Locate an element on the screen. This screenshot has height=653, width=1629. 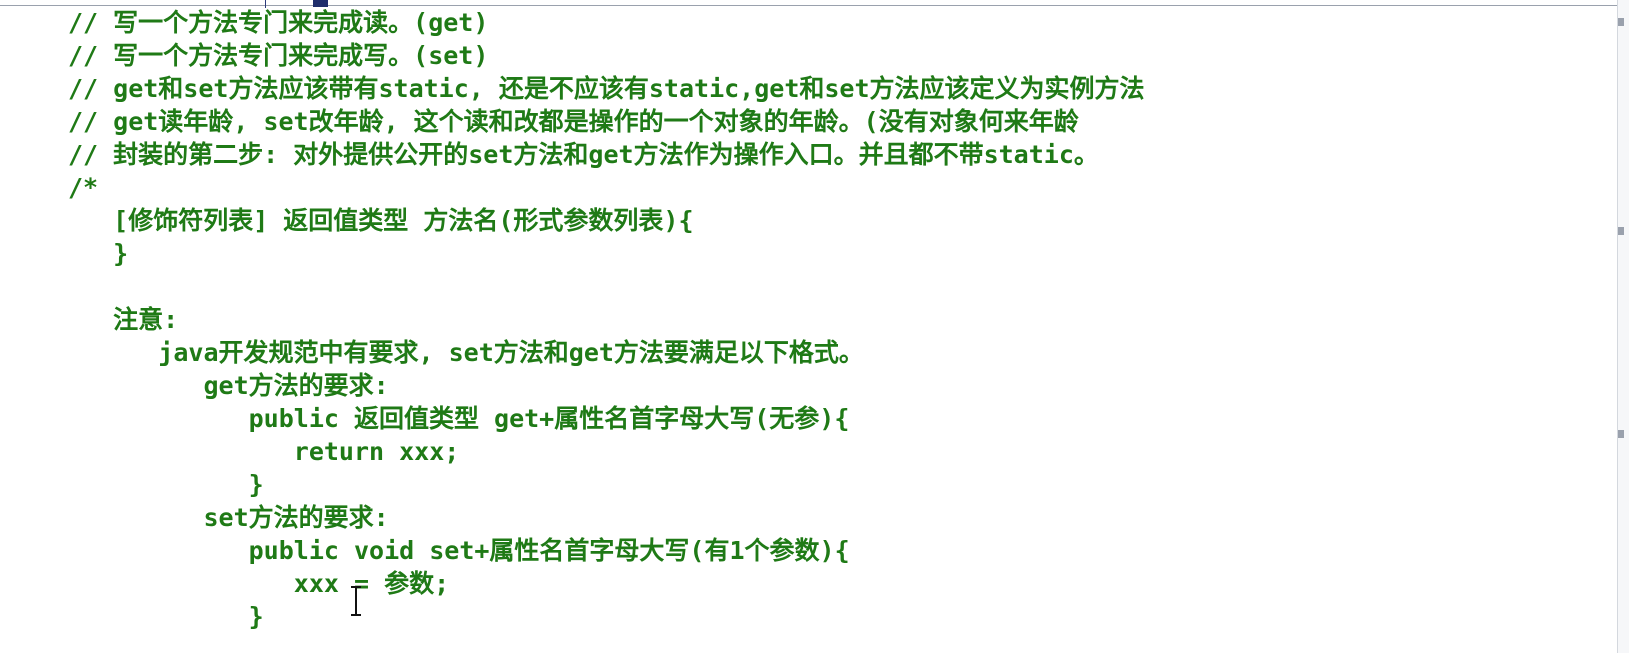
code-line: /* is located at coordinates (83, 187).